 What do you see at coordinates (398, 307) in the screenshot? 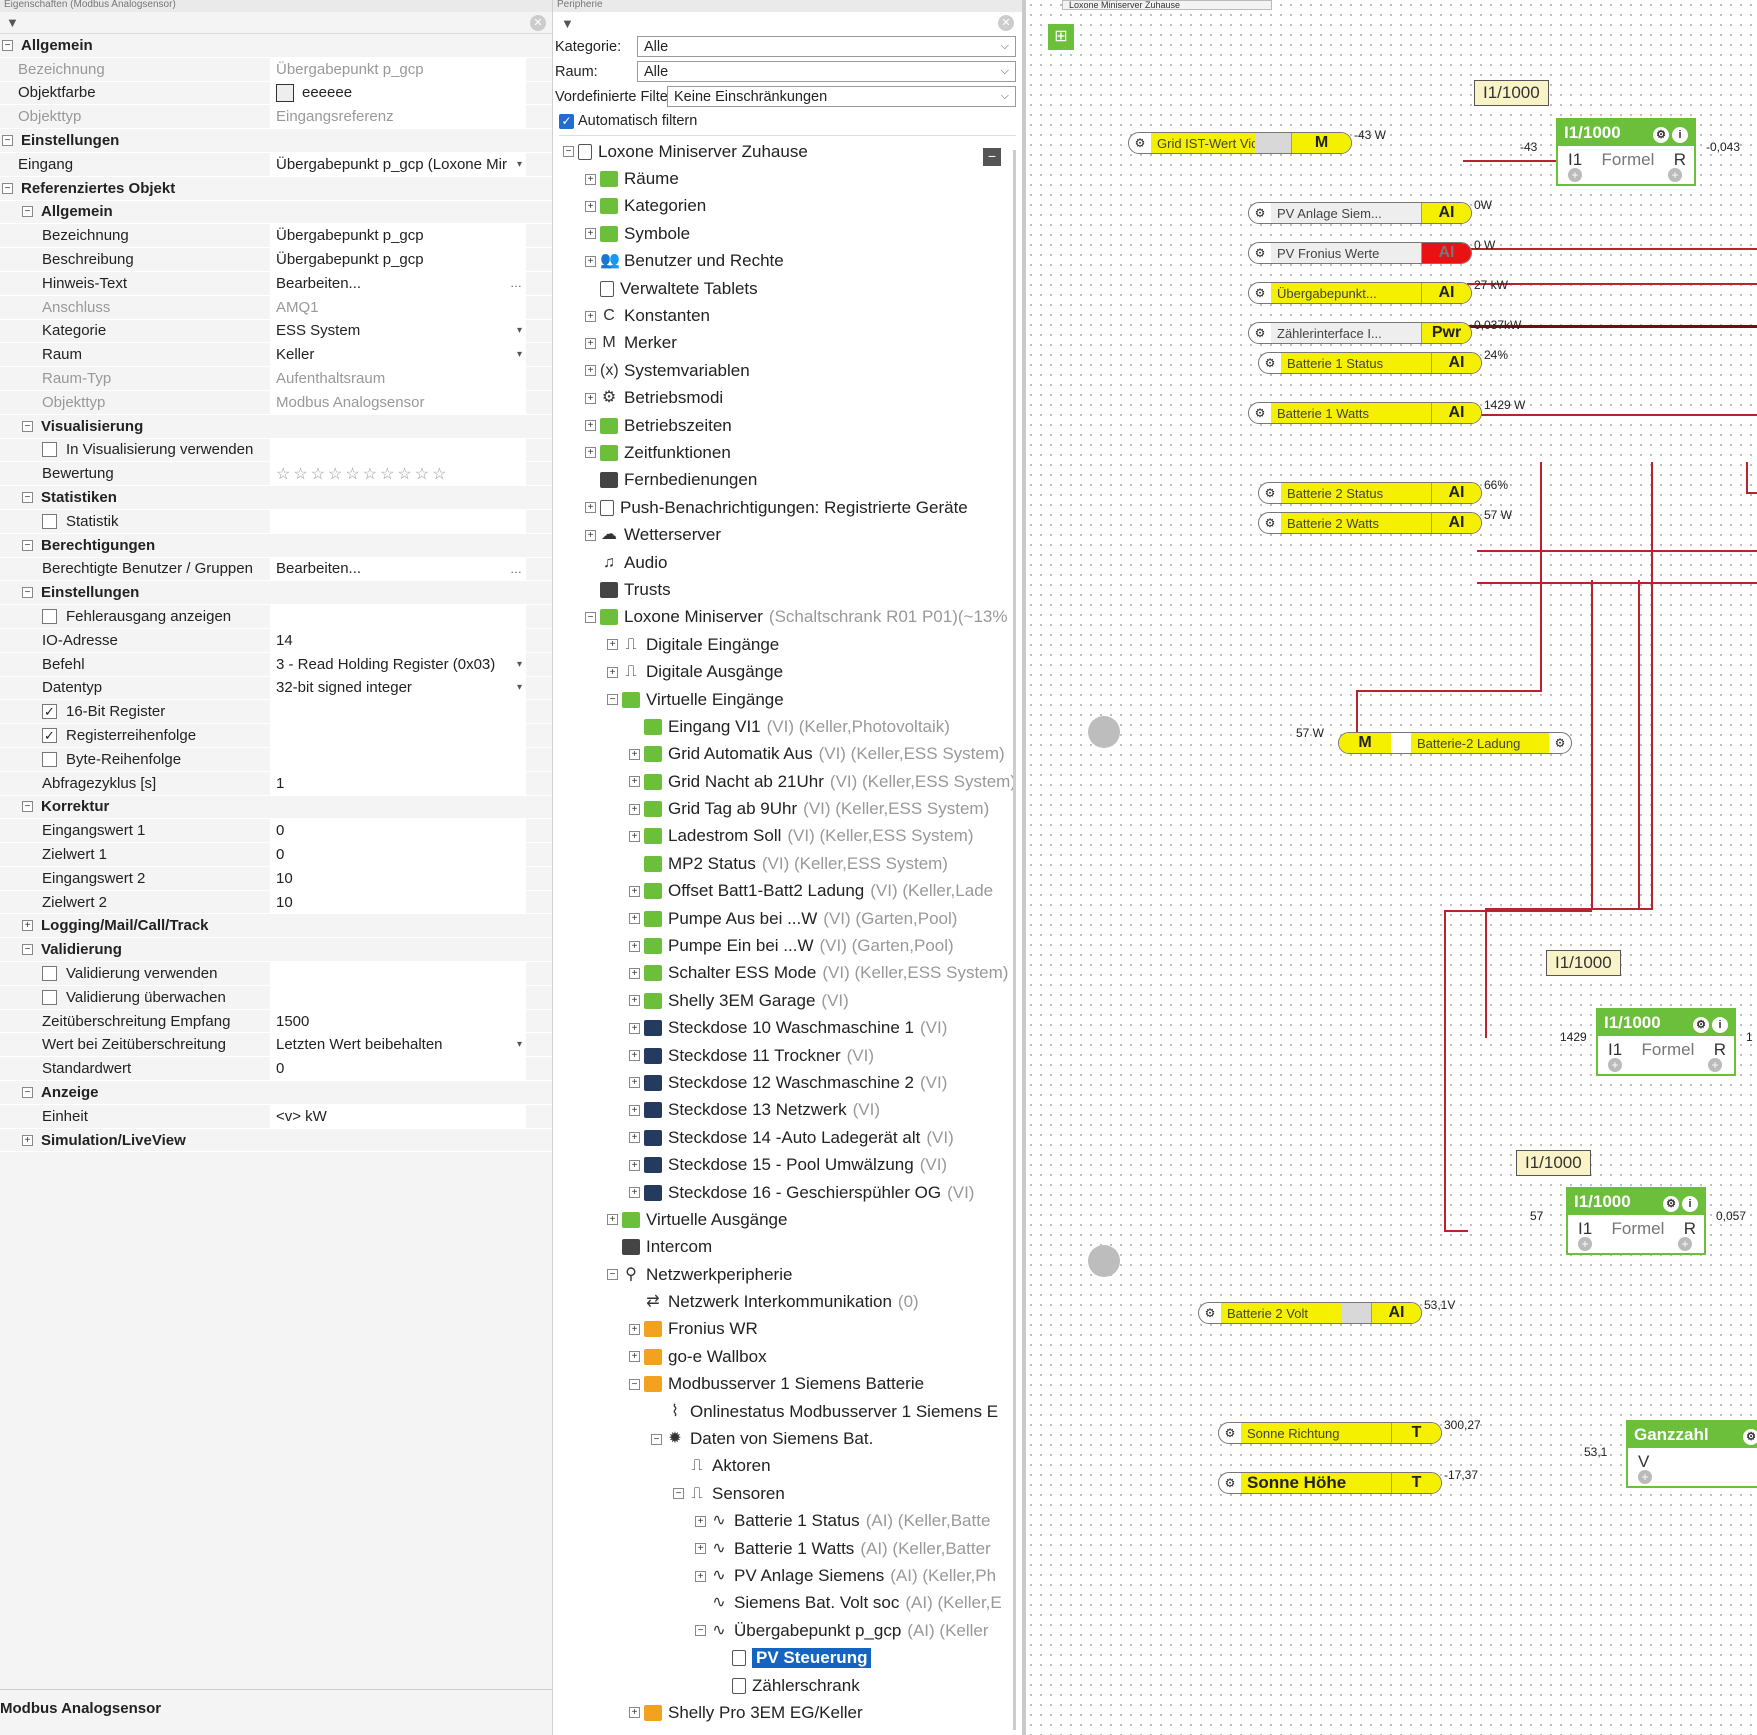
I see `property-value: AMQ1` at bounding box center [398, 307].